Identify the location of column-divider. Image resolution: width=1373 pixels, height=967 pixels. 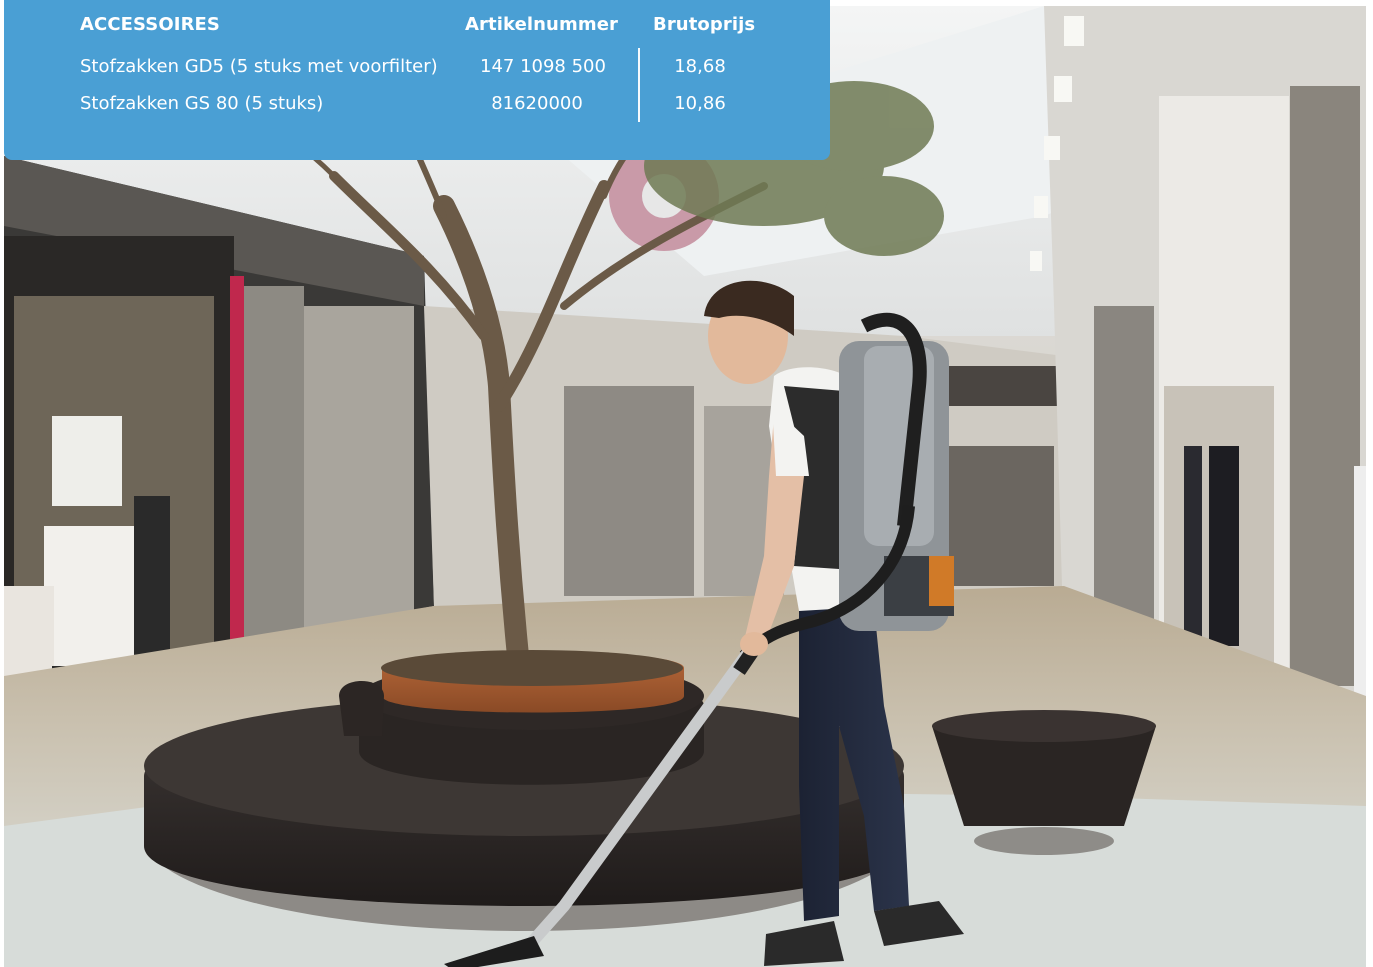
(639, 85).